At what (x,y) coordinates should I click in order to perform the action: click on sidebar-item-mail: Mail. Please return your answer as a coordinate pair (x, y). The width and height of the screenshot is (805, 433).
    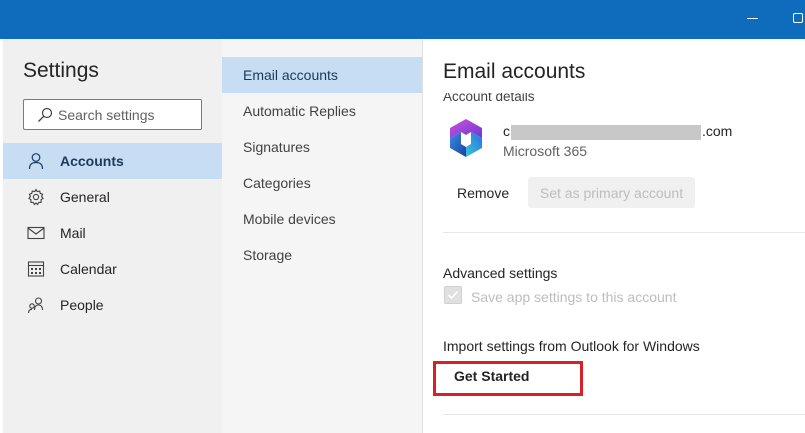
    Looking at the image, I should click on (112, 233).